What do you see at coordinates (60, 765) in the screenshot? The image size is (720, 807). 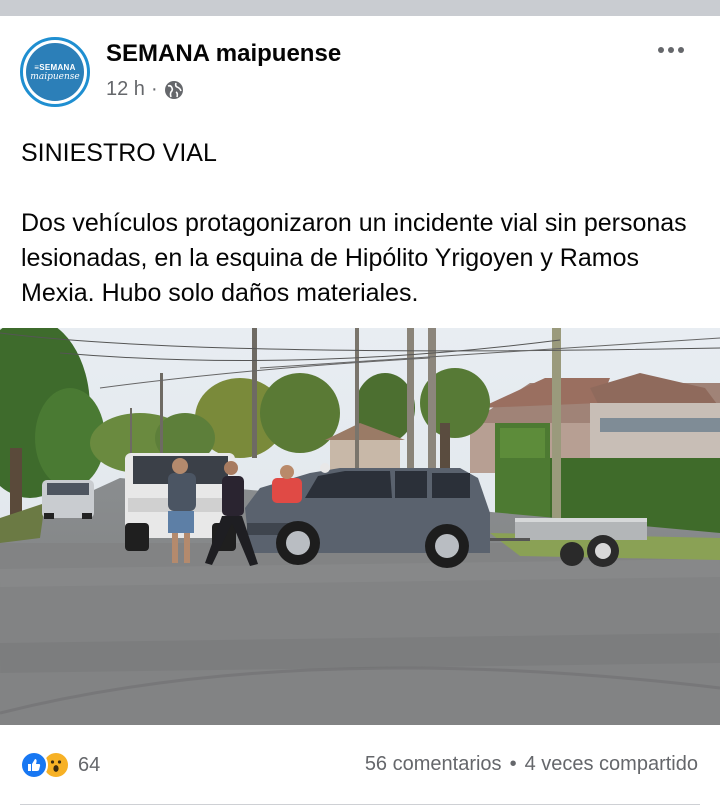 I see `reactions-summary: 64` at bounding box center [60, 765].